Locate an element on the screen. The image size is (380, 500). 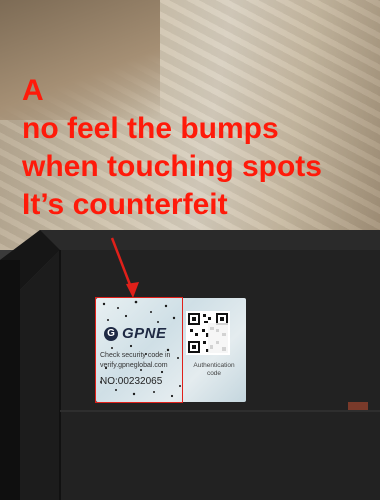
caption-line-1: A is located at coordinates (33, 90).